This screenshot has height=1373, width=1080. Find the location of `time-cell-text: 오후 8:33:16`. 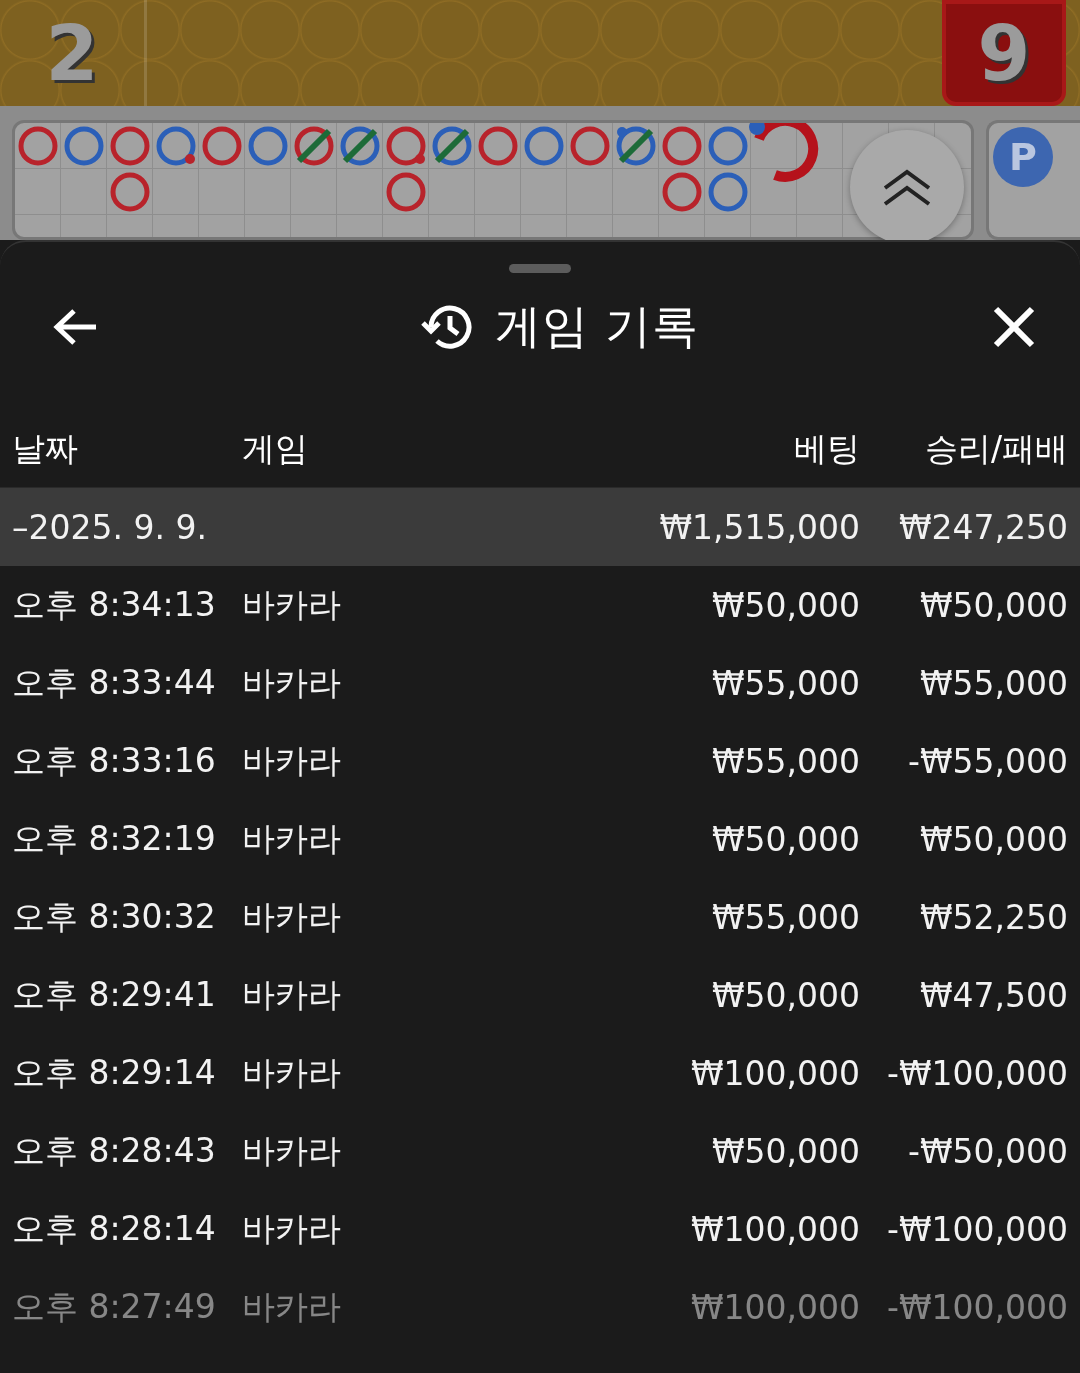

time-cell-text: 오후 8:33:16 is located at coordinates (114, 760).